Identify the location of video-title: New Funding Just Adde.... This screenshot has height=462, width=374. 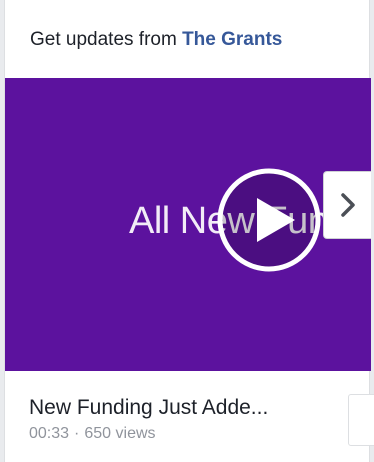
(148, 408).